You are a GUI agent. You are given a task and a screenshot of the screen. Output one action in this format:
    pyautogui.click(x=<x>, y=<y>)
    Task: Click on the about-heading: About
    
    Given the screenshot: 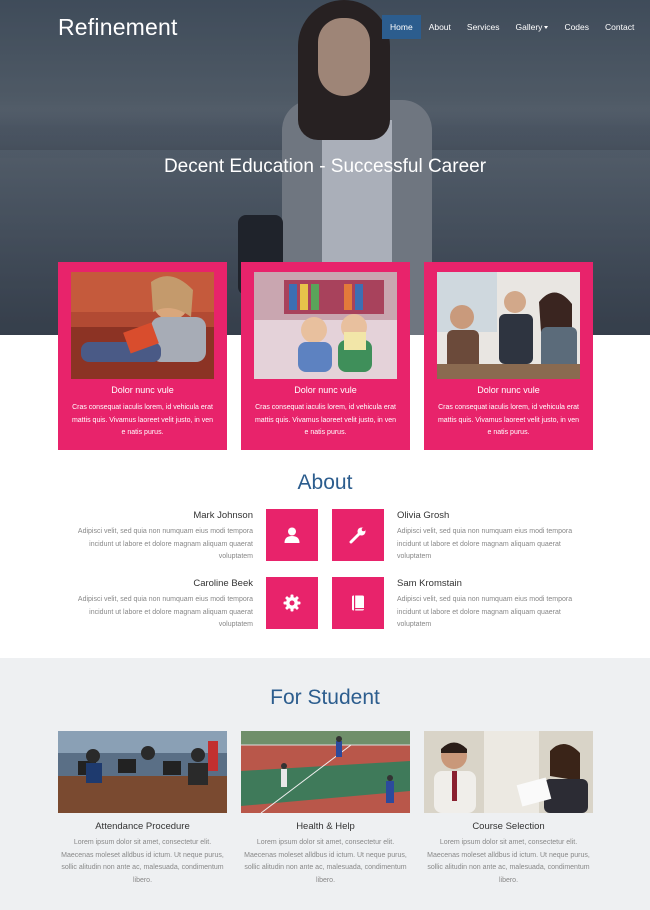 What is the action you would take?
    pyautogui.click(x=325, y=482)
    